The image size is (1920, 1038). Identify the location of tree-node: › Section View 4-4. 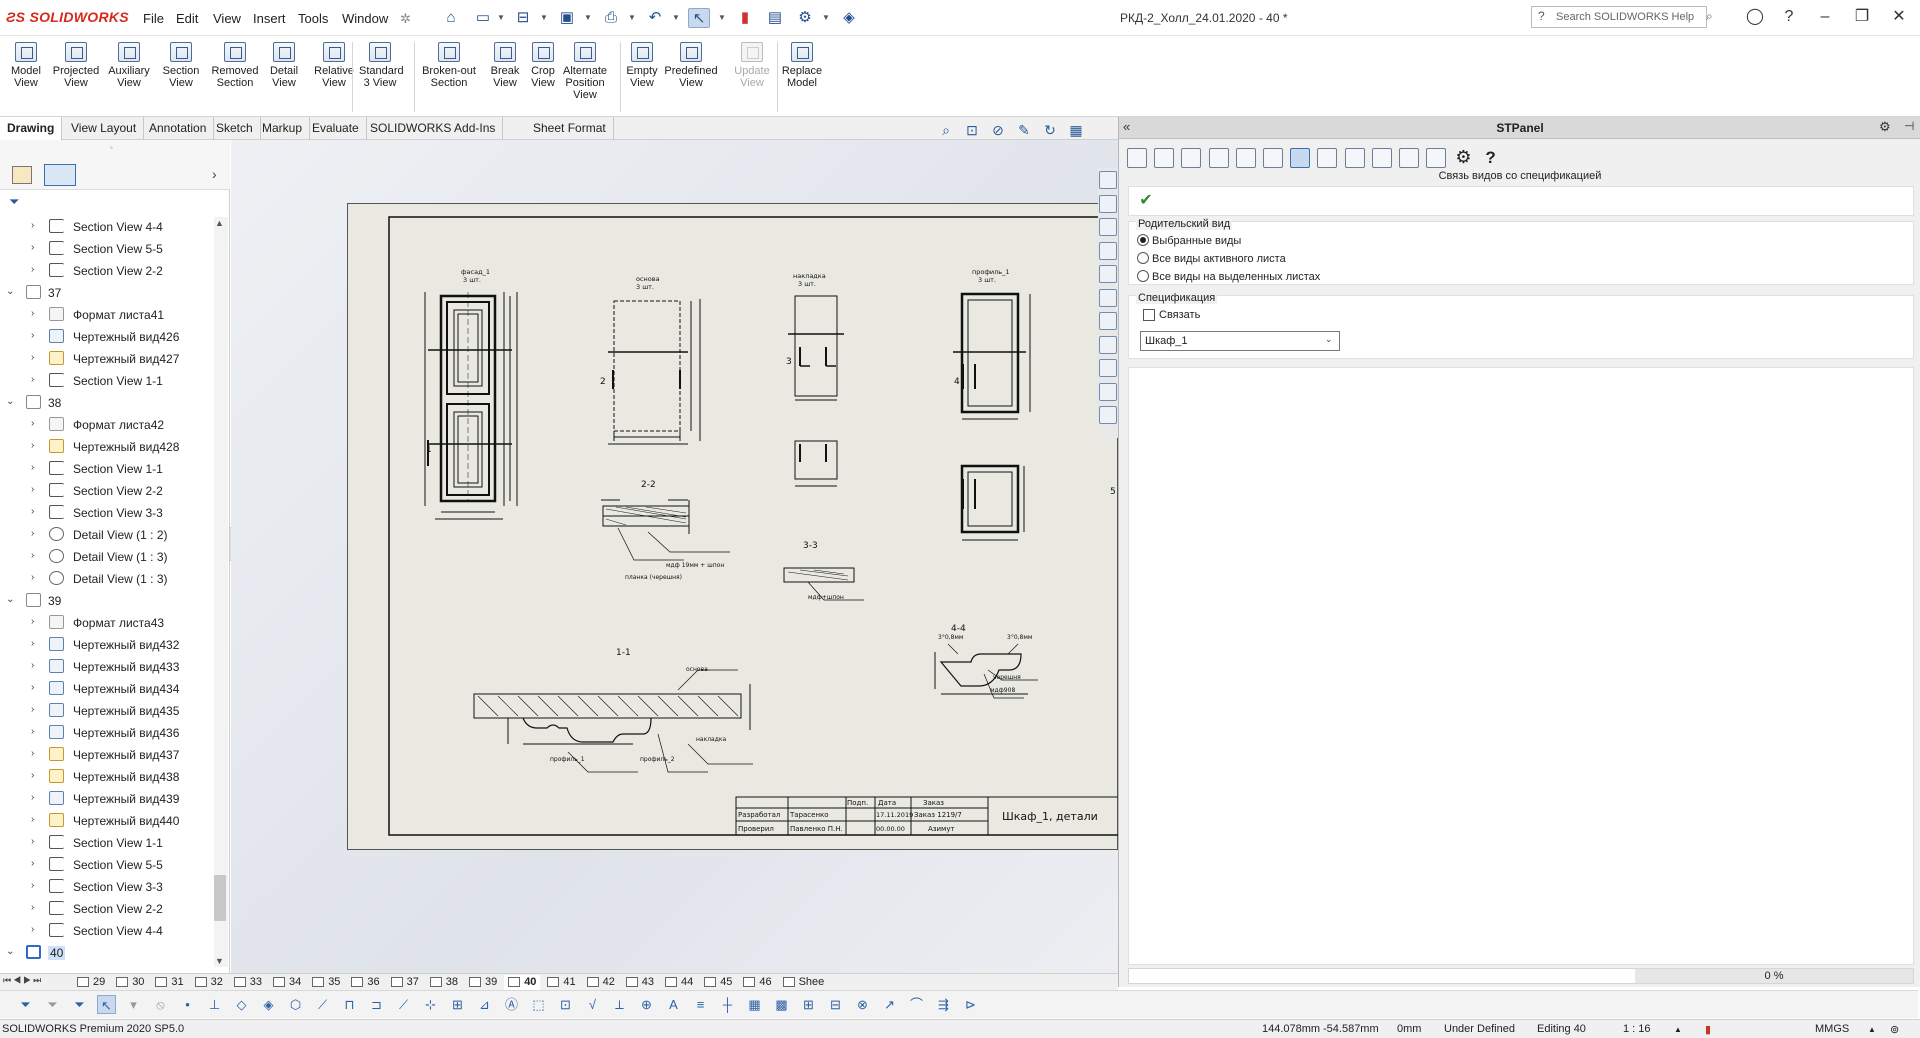
(107, 227).